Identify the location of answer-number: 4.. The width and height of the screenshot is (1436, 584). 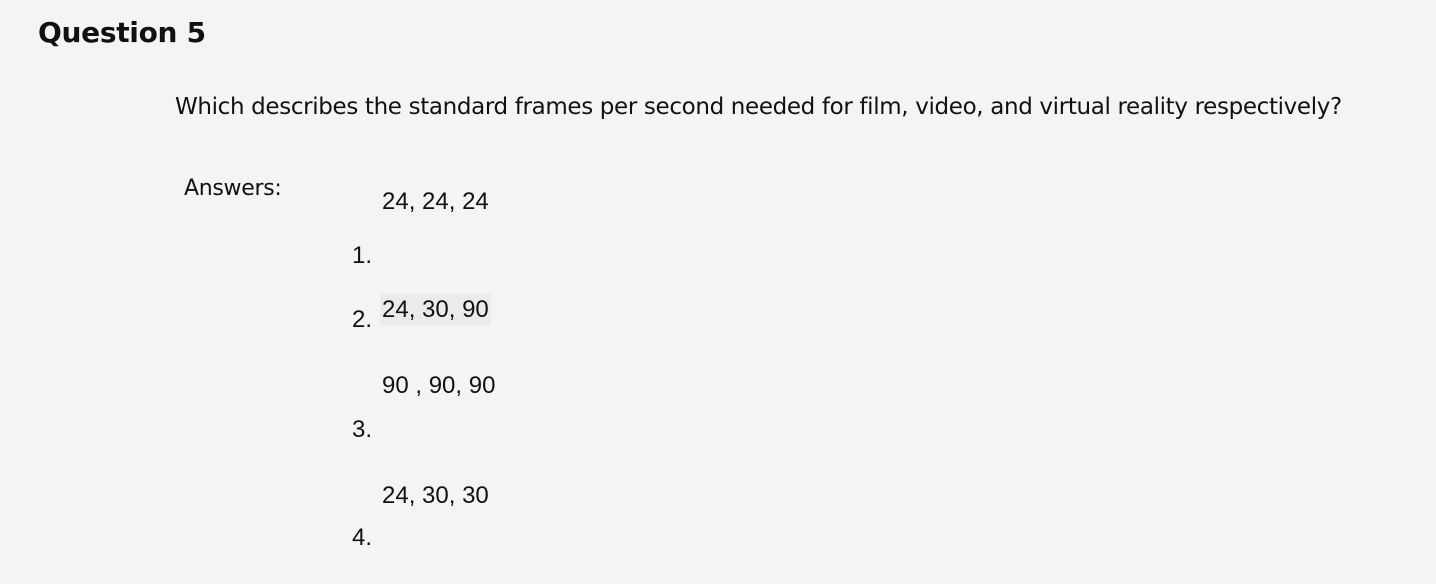
(362, 537).